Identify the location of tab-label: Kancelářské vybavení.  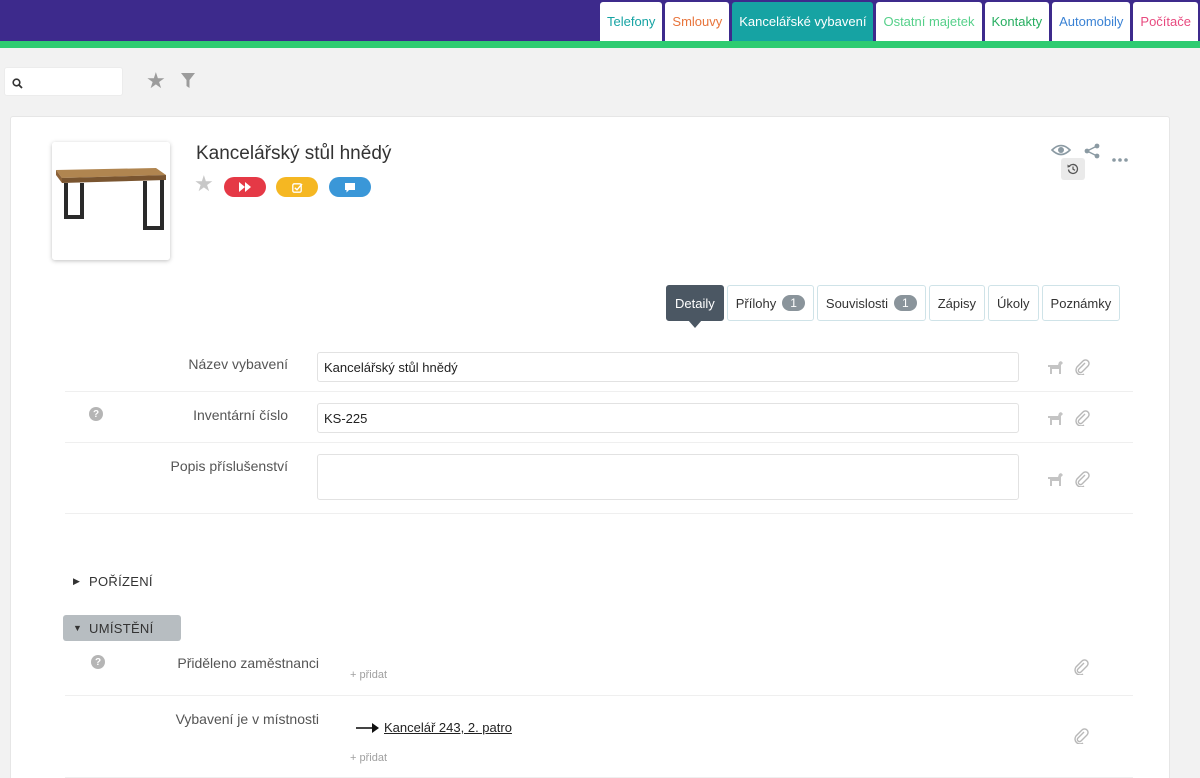
(803, 21).